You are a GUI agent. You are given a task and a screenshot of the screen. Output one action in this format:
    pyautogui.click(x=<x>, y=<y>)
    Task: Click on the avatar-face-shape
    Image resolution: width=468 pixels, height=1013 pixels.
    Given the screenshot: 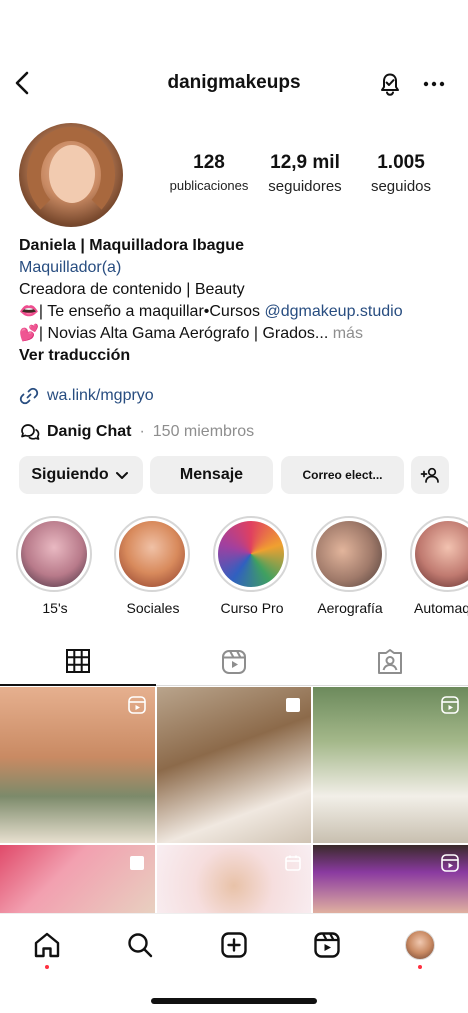 What is the action you would take?
    pyautogui.click(x=72, y=174)
    